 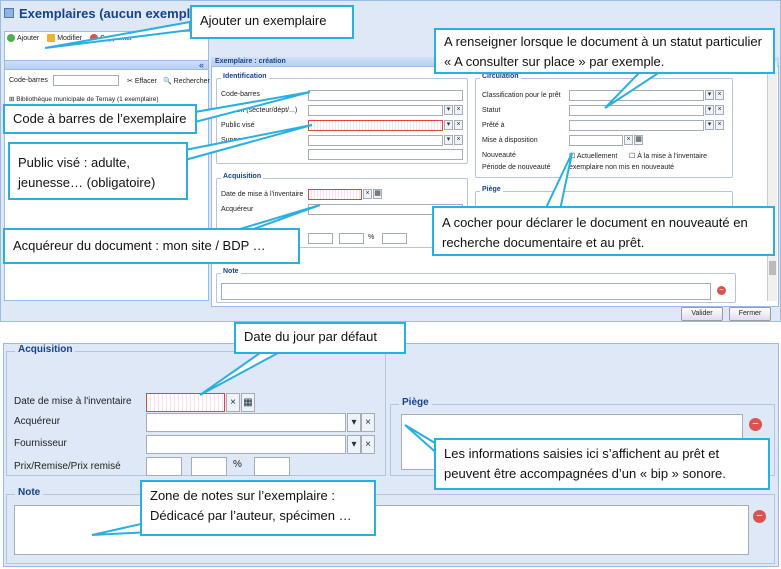 I want to click on percent-label: %, so click(x=371, y=237).